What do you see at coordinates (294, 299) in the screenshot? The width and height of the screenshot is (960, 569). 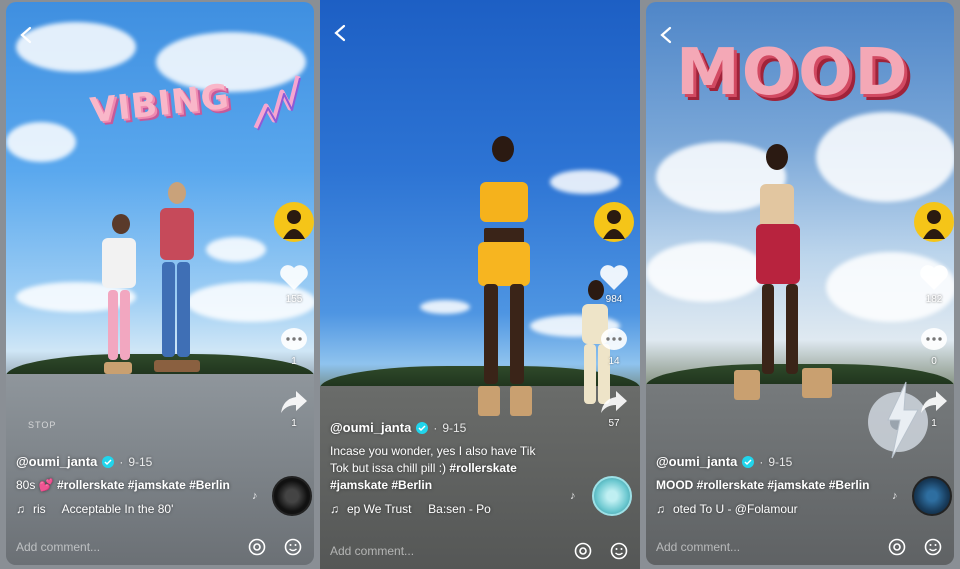 I see `like-count: 155` at bounding box center [294, 299].